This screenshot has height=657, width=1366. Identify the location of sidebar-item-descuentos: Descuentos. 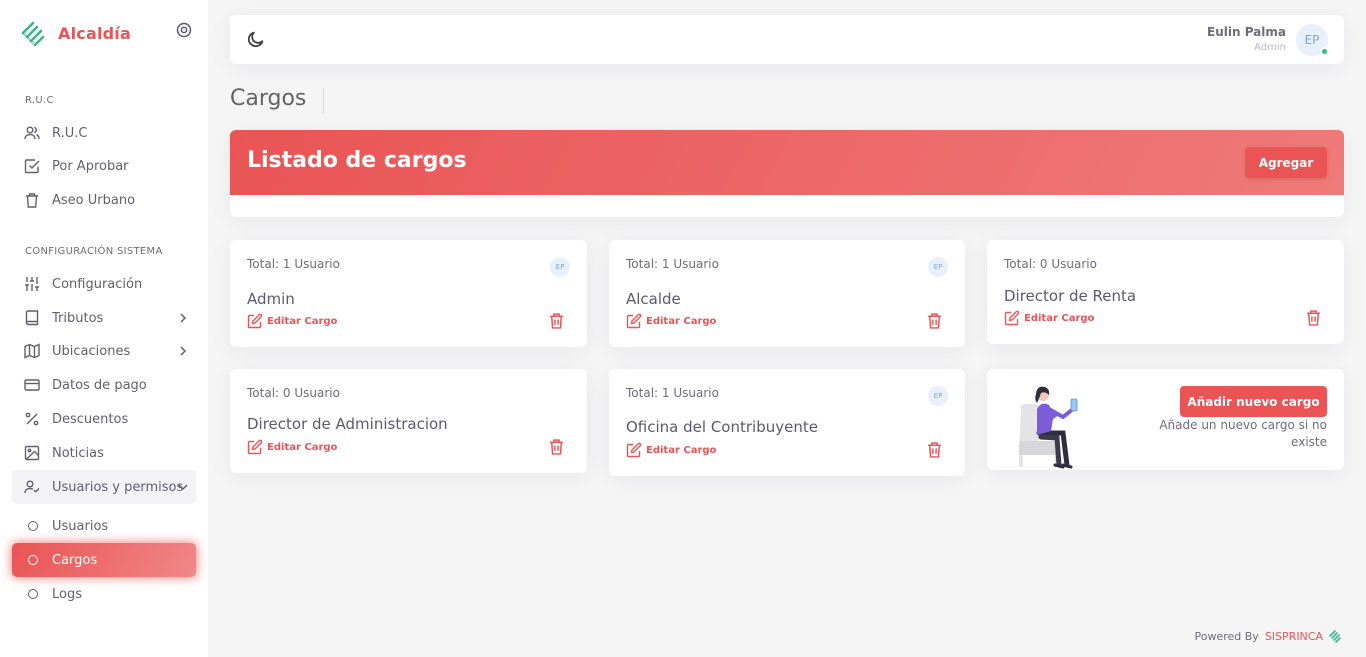
(104, 419).